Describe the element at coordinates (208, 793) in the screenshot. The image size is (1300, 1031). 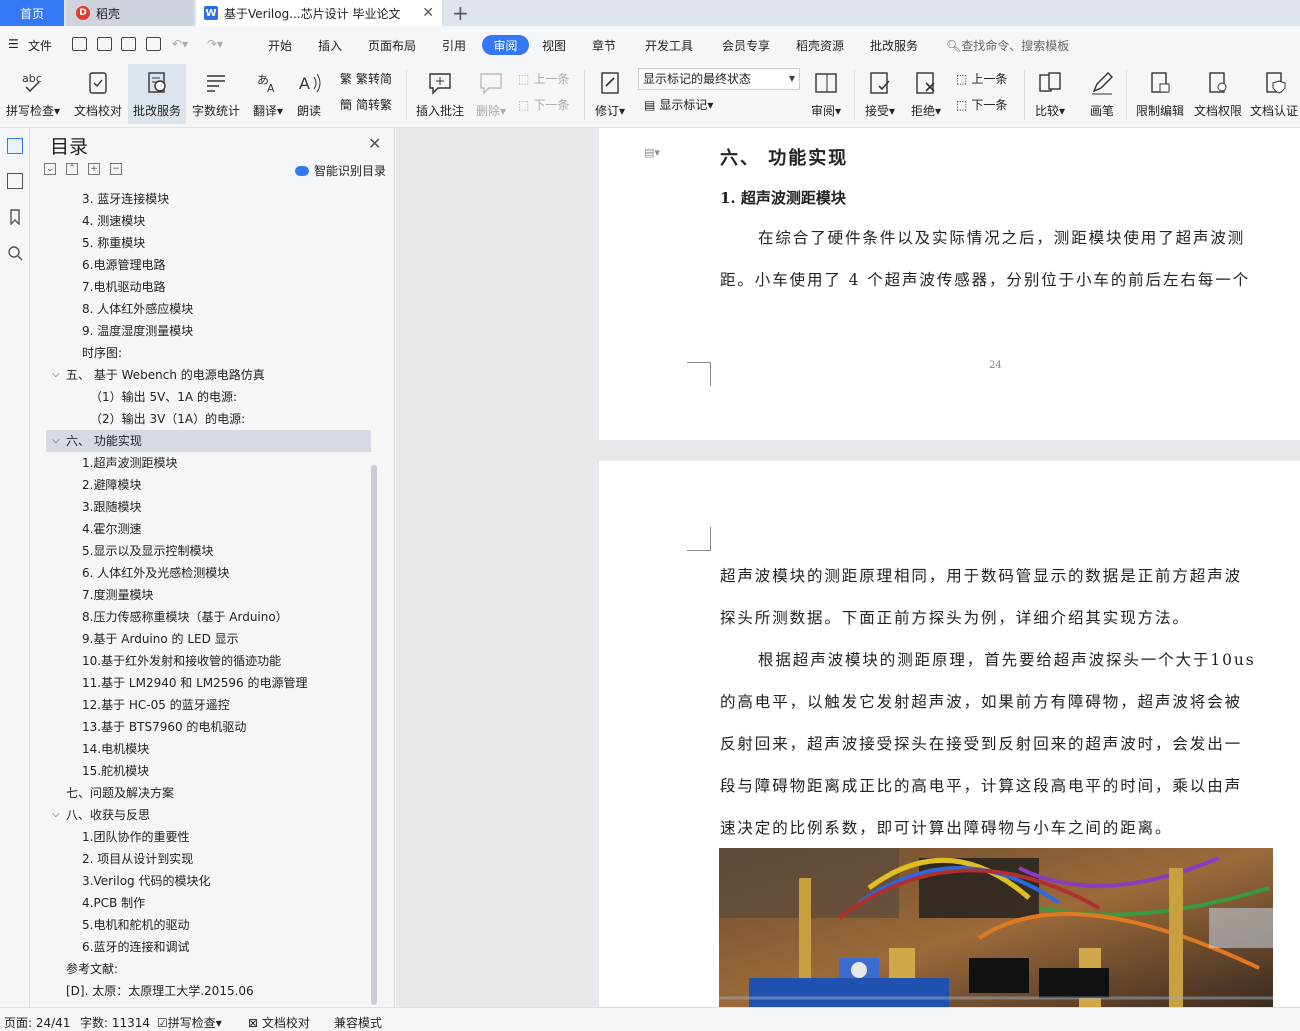
I see `toc-item: 七、问题及解决方案` at that location.